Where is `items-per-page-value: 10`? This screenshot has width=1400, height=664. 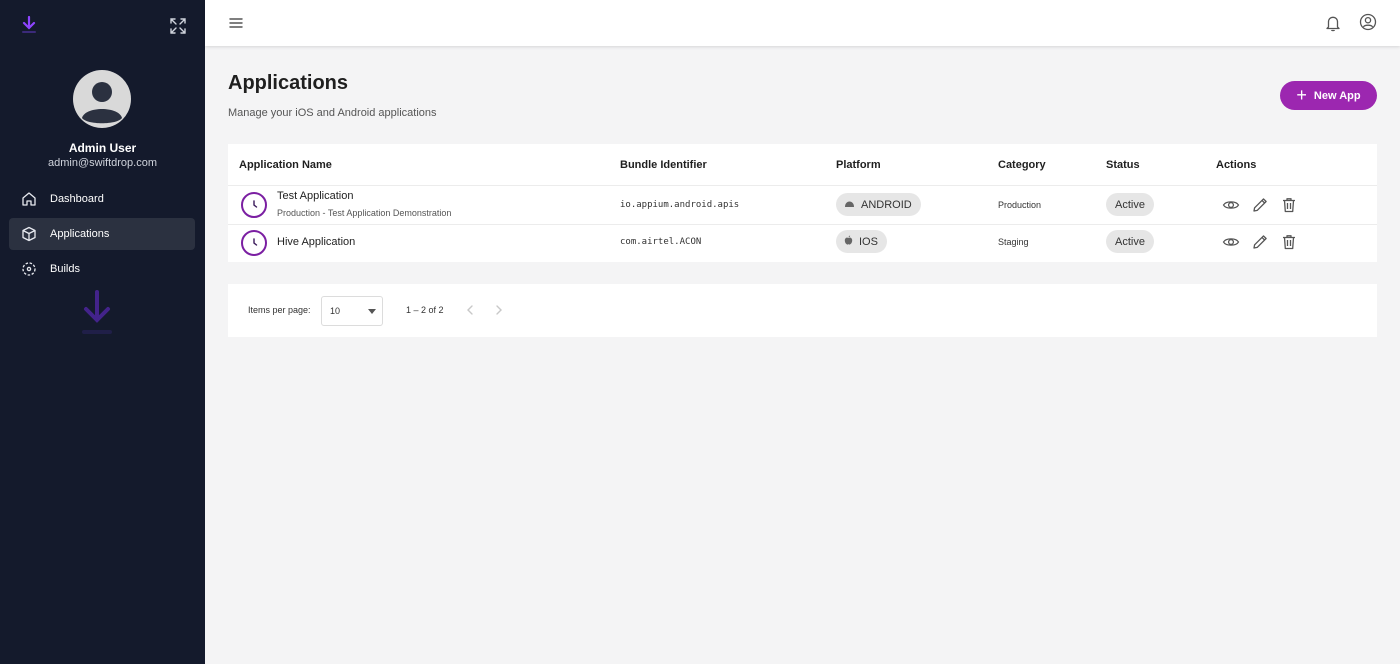
items-per-page-value: 10 is located at coordinates (335, 311).